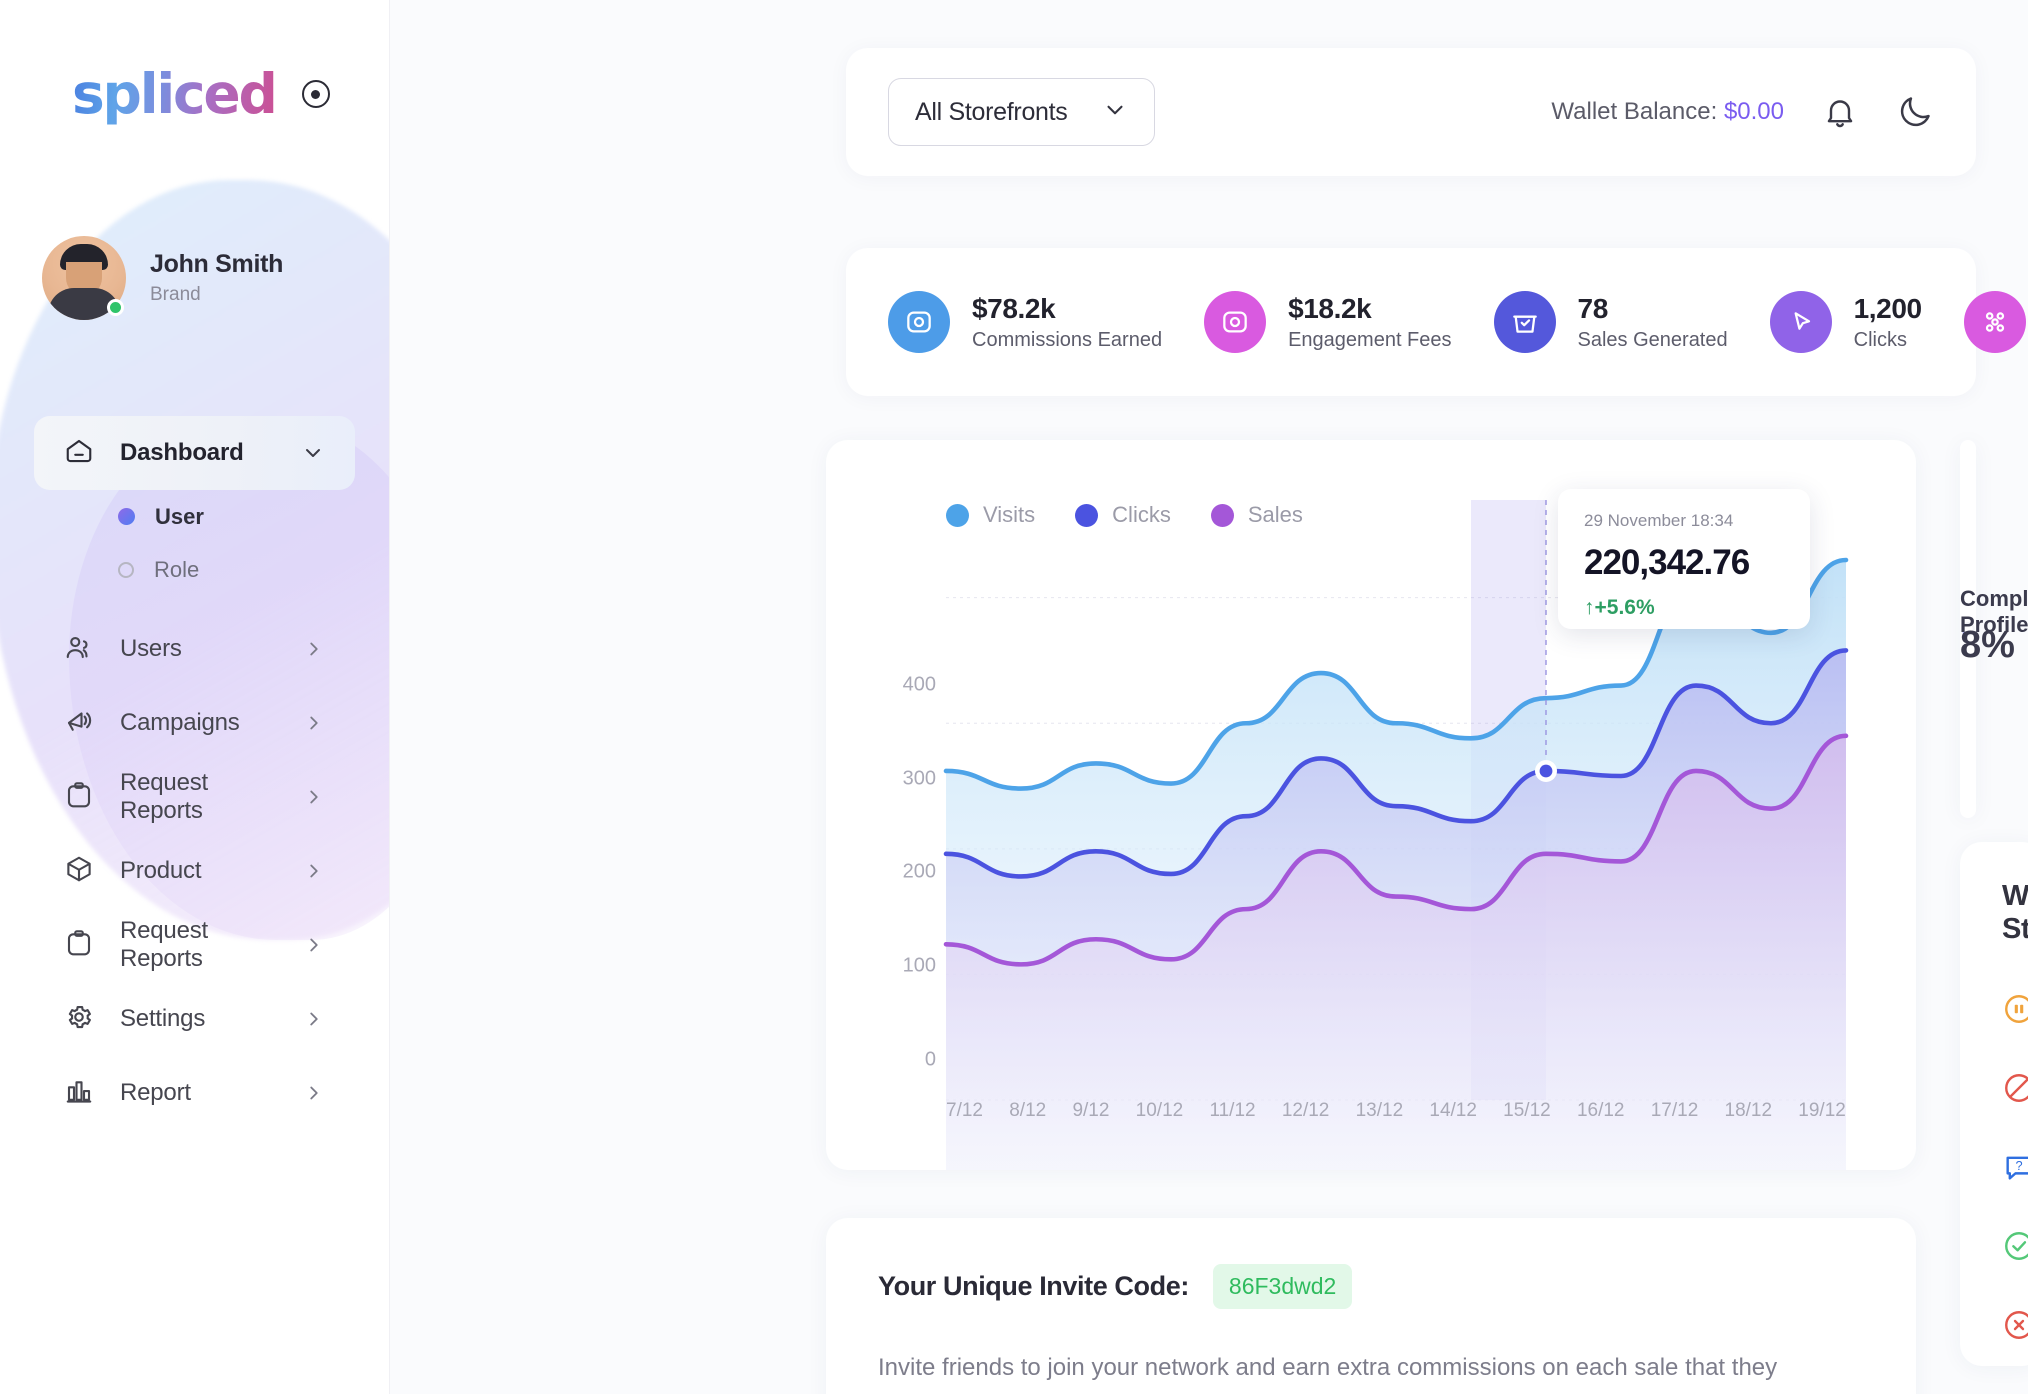 The height and width of the screenshot is (1394, 2028). I want to click on sidebar-item-label: Report, so click(155, 1092).